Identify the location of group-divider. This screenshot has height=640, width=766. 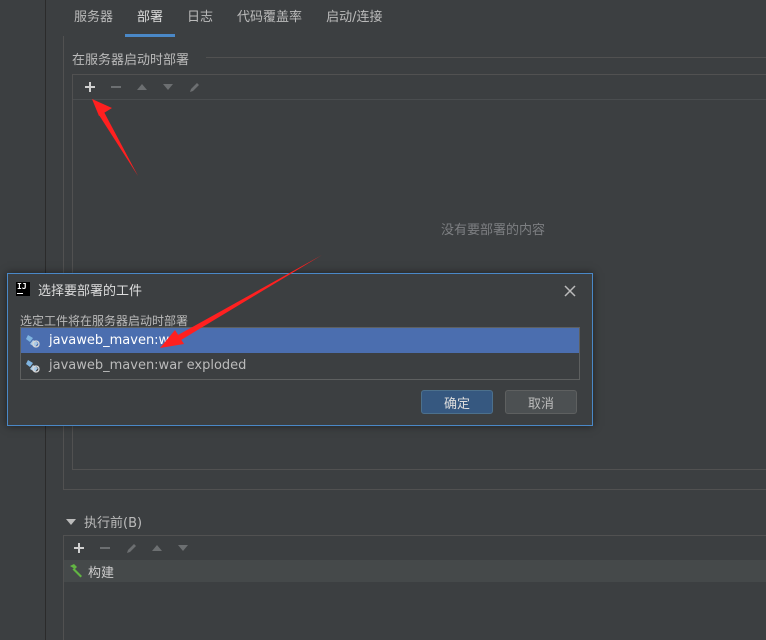
(486, 57).